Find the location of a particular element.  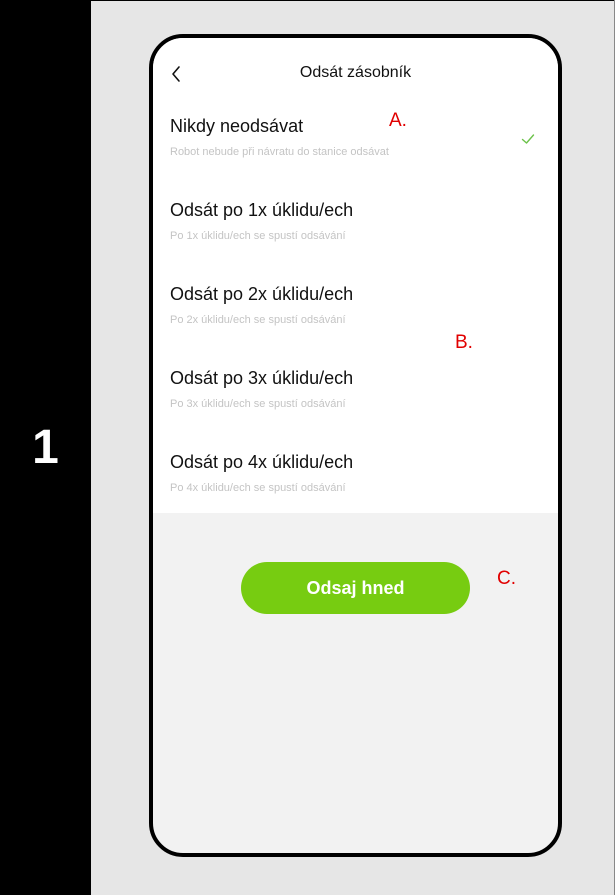

screen-header: Odsát zásobník is located at coordinates (355, 74).